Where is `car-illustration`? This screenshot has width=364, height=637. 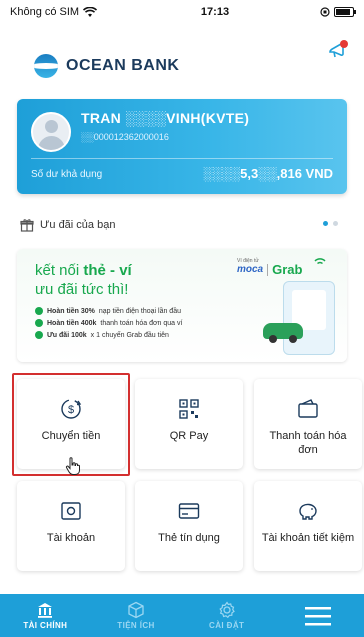 car-illustration is located at coordinates (283, 333).